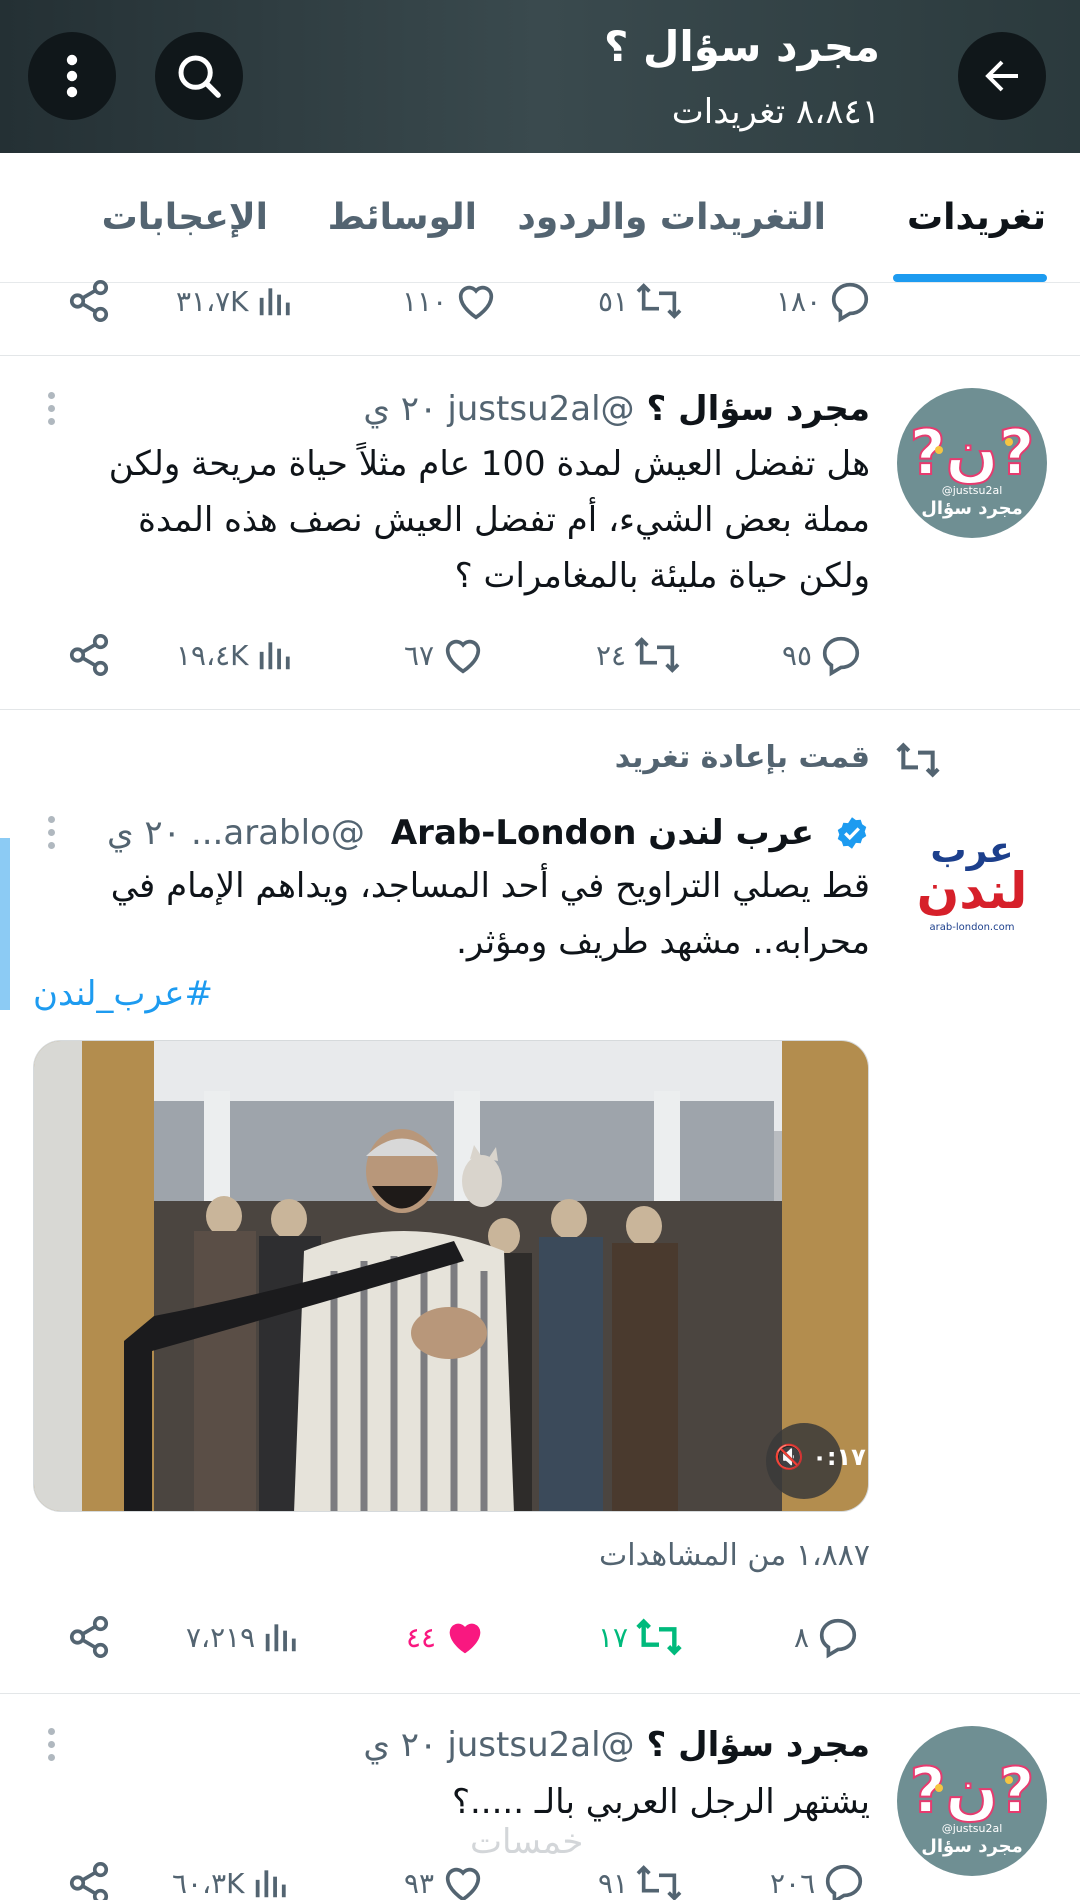 This screenshot has height=1900, width=1080. What do you see at coordinates (970, 278) in the screenshot?
I see `active-tab-indicator` at bounding box center [970, 278].